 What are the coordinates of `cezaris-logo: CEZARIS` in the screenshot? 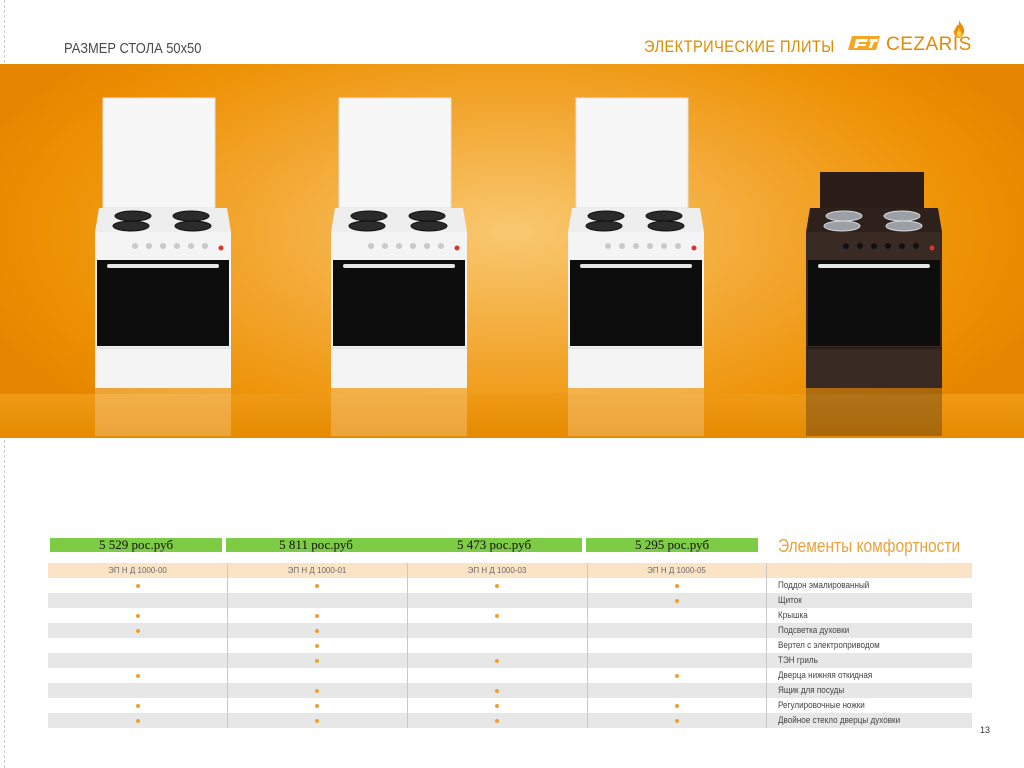 It's located at (911, 39).